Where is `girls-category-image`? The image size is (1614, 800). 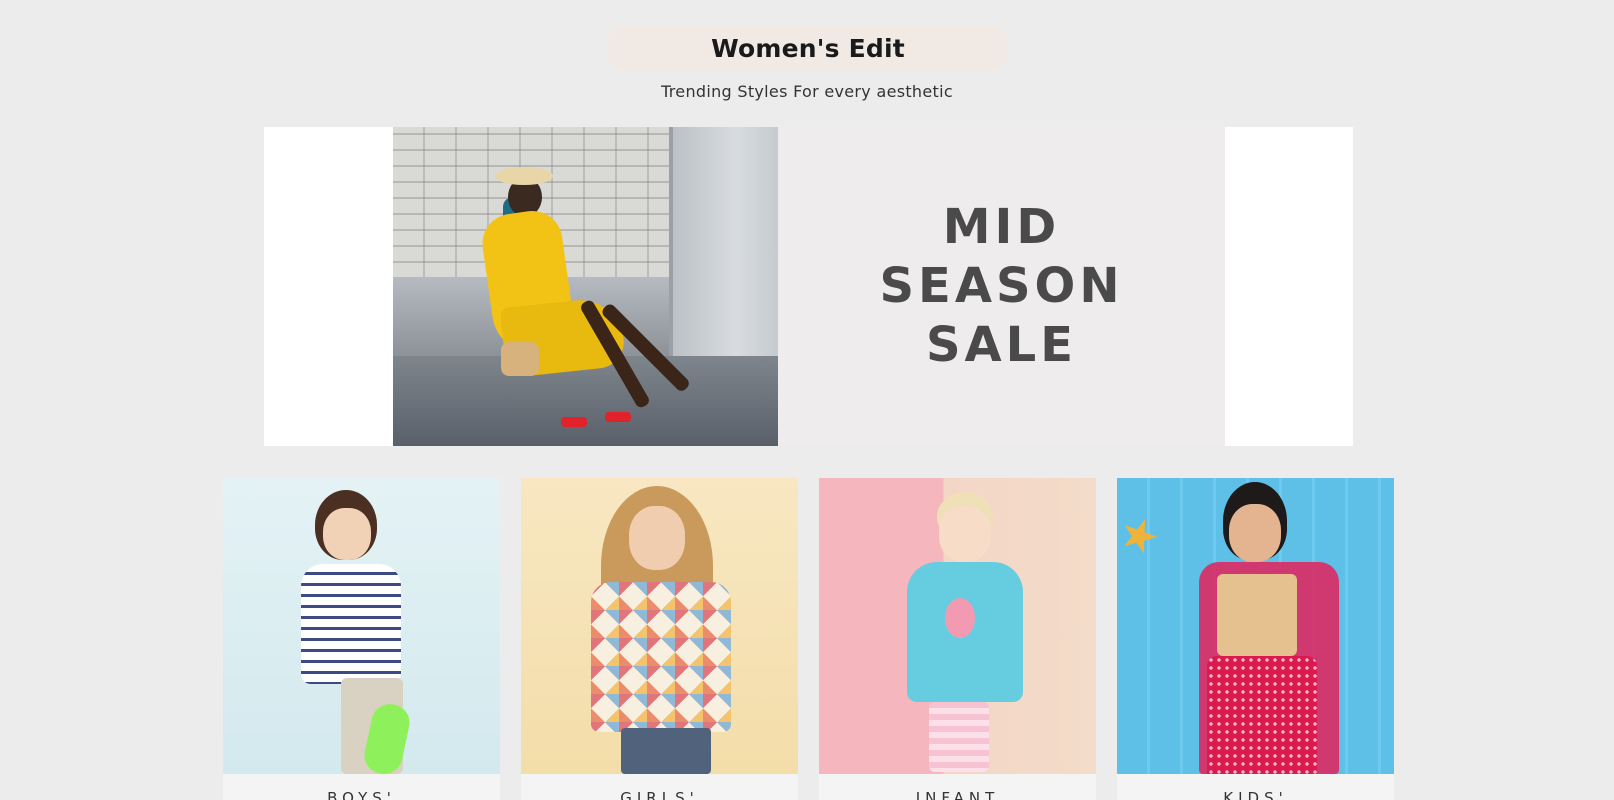
girls-category-image is located at coordinates (659, 626).